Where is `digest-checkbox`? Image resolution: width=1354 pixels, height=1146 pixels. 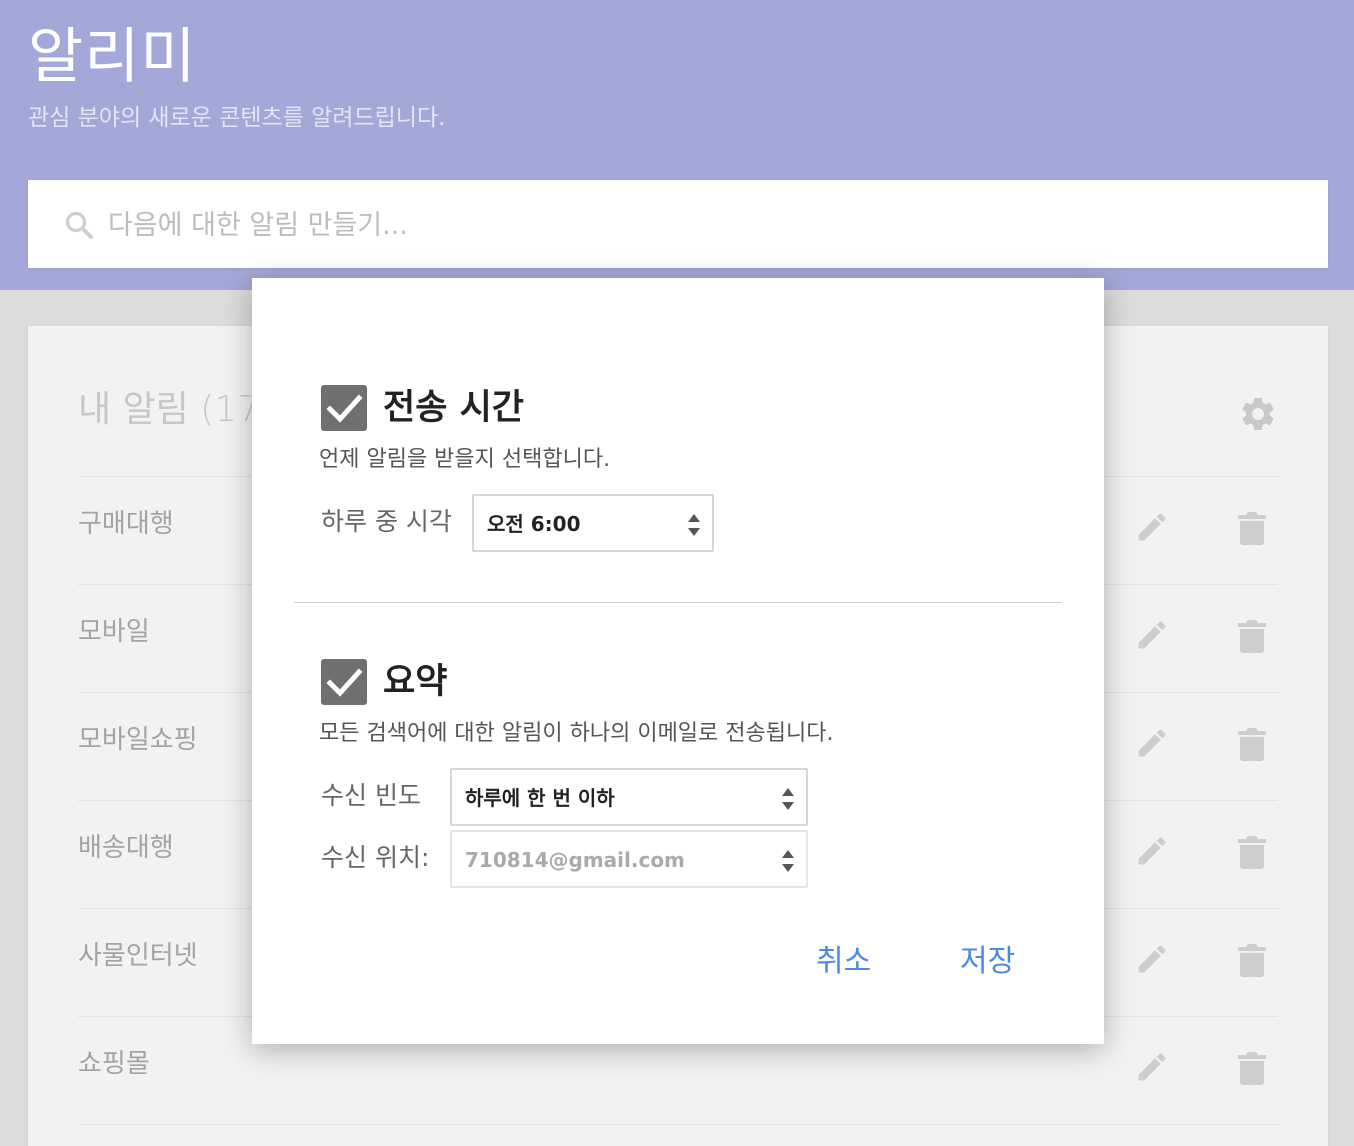 digest-checkbox is located at coordinates (344, 682).